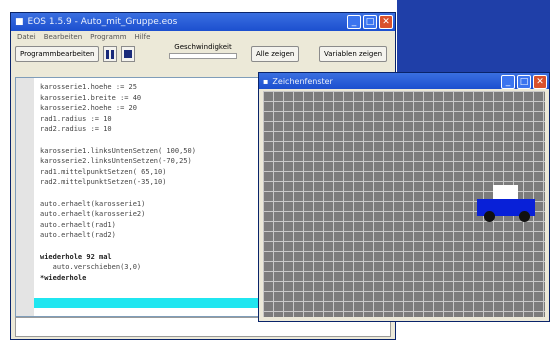  I want to click on code-line: auto.erhaelt(karosserie1), so click(118, 204).